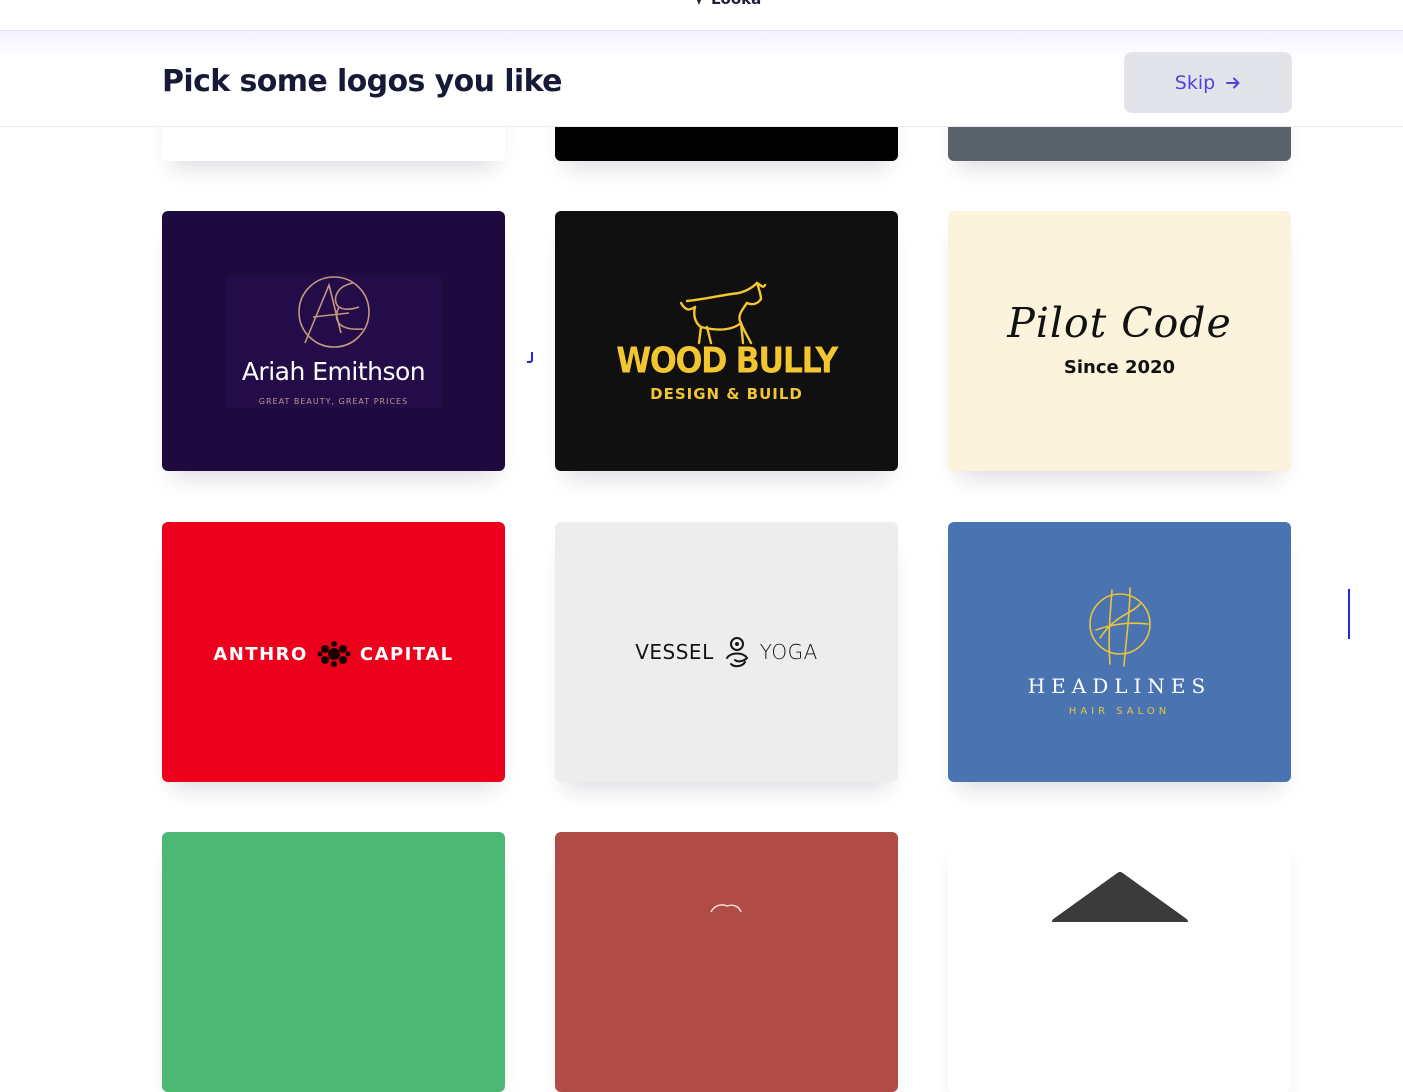 Image resolution: width=1403 pixels, height=1092 pixels. What do you see at coordinates (260, 654) in the screenshot?
I see `logo-name-left: ANTHRO` at bounding box center [260, 654].